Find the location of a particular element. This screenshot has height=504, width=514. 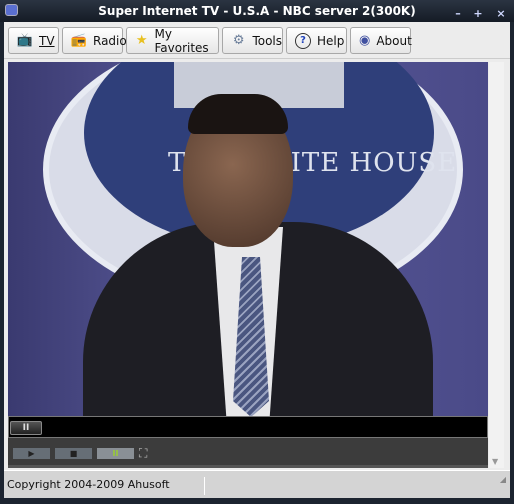

radio-button: 📻 Radio is located at coordinates (94, 40).